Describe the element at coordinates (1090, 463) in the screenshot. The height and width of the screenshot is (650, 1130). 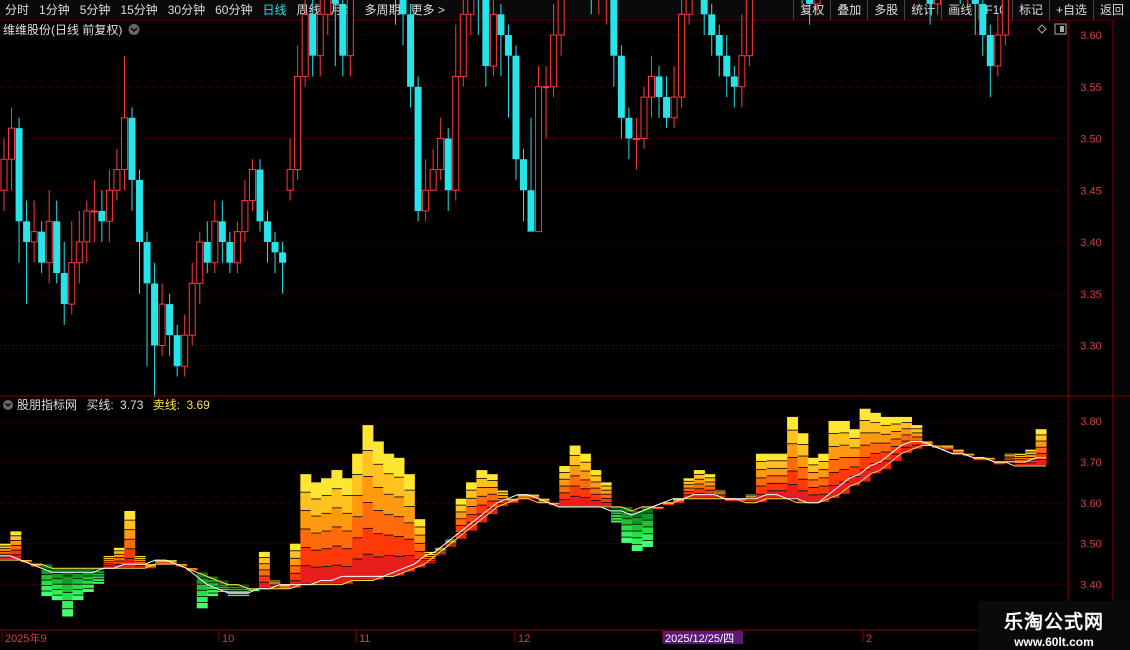
I see `price-tick-label: 3.70` at that location.